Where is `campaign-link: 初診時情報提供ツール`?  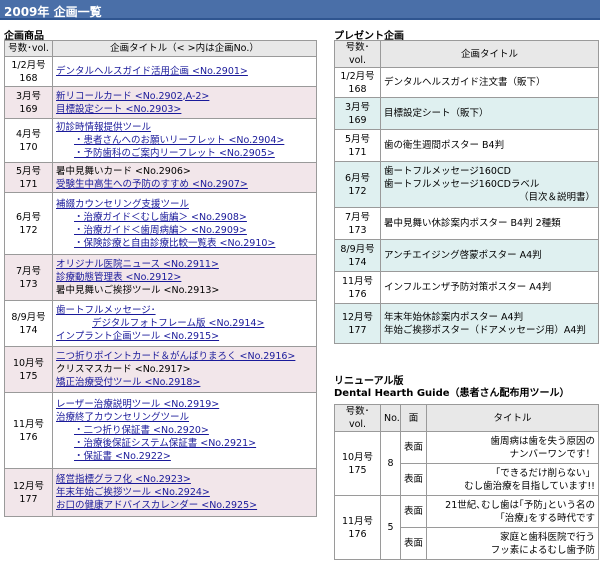 campaign-link: 初診時情報提供ツール is located at coordinates (103, 127).